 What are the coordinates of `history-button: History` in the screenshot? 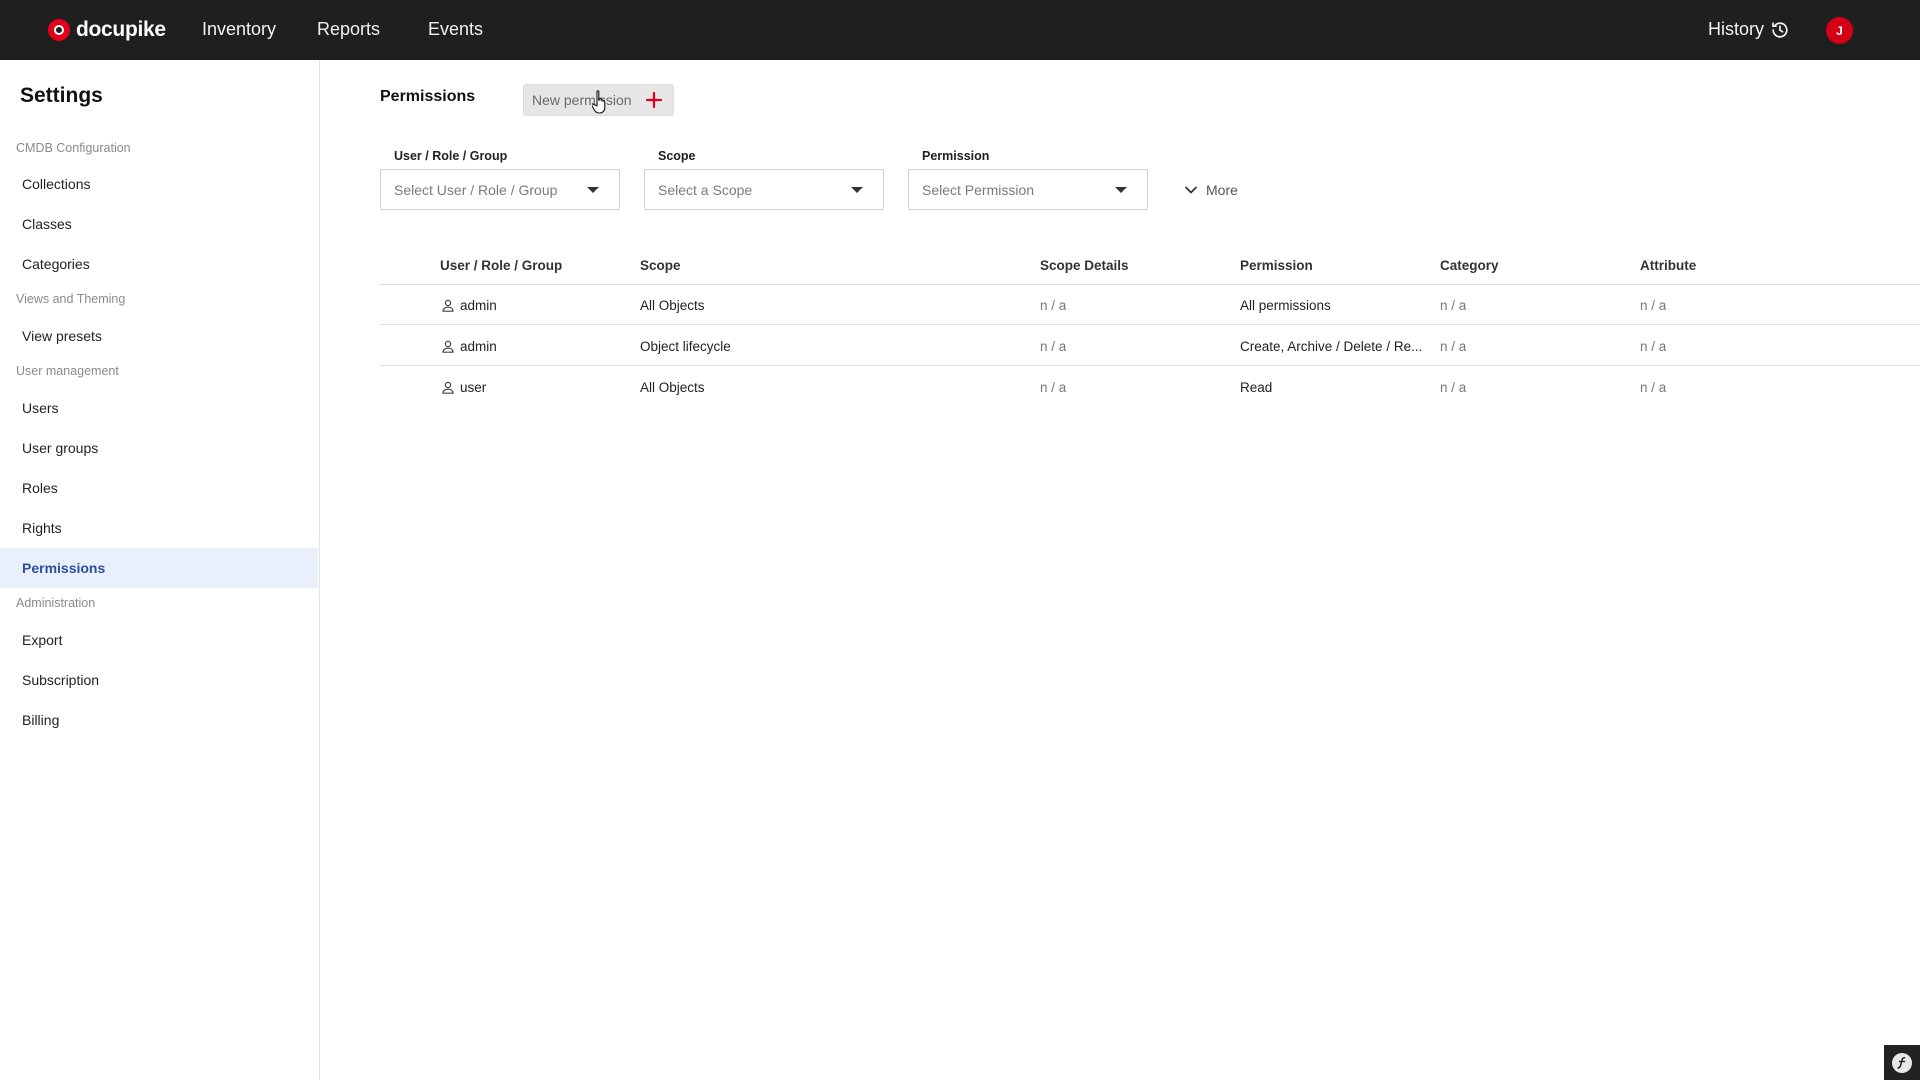 It's located at (1749, 29).